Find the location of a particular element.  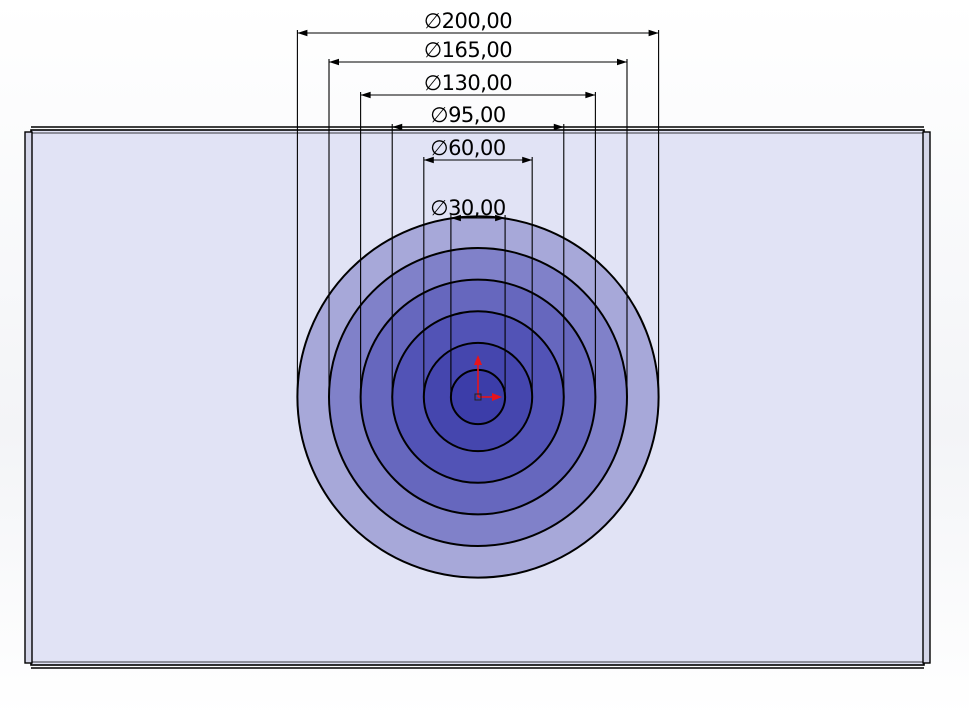

dimension-label: ∅30,00 is located at coordinates (468, 208).